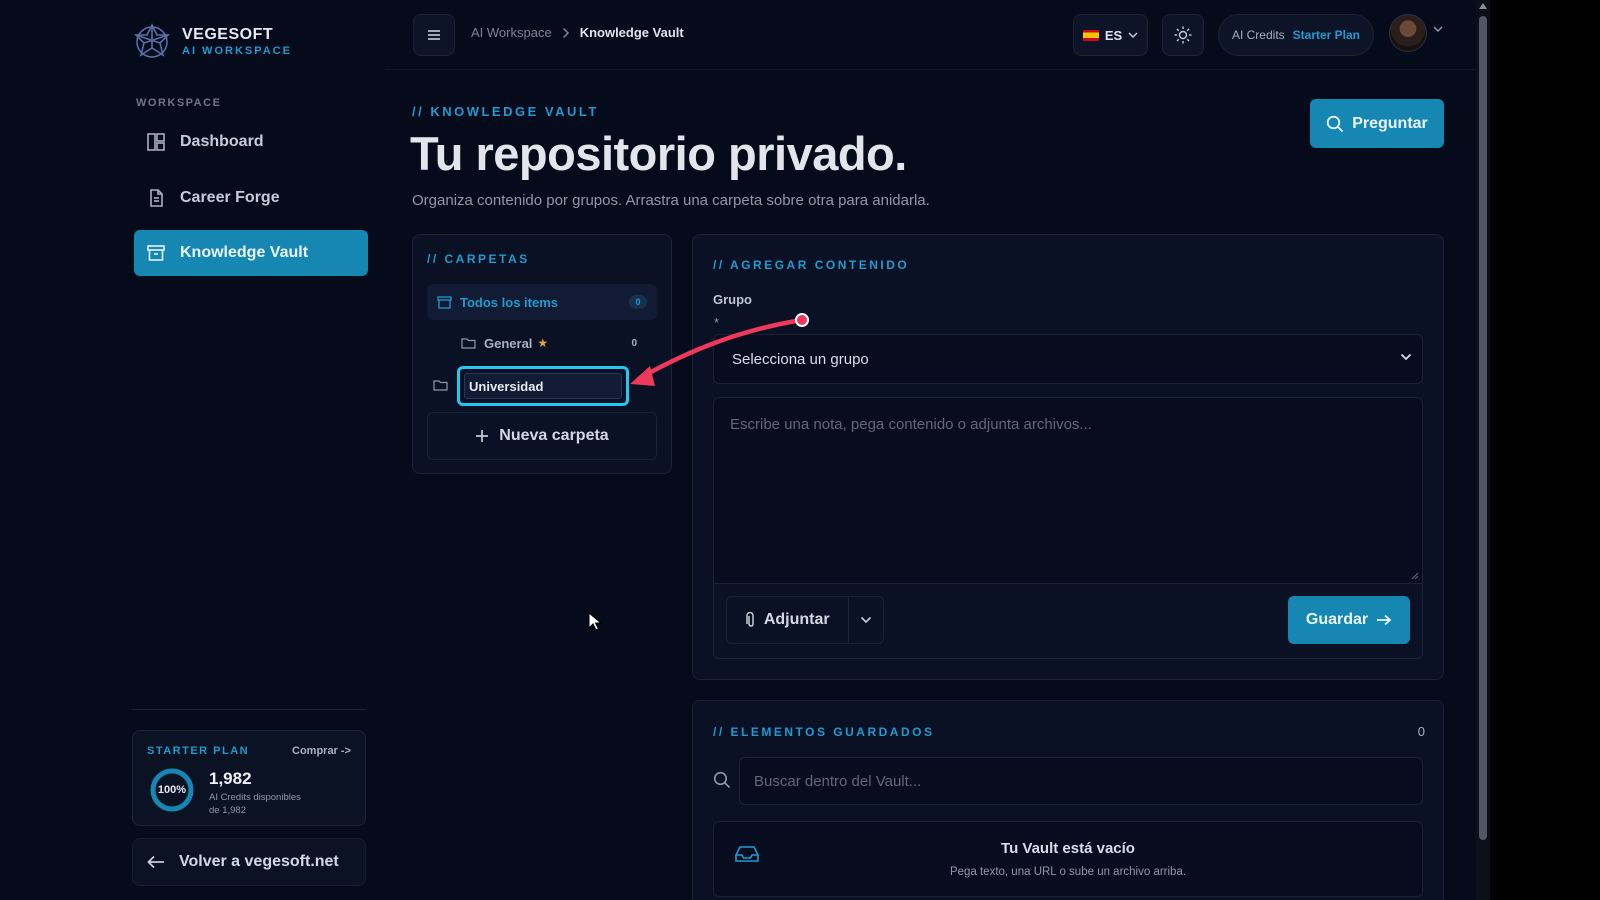 The height and width of the screenshot is (900, 1600). I want to click on user-avatar, so click(1408, 33).